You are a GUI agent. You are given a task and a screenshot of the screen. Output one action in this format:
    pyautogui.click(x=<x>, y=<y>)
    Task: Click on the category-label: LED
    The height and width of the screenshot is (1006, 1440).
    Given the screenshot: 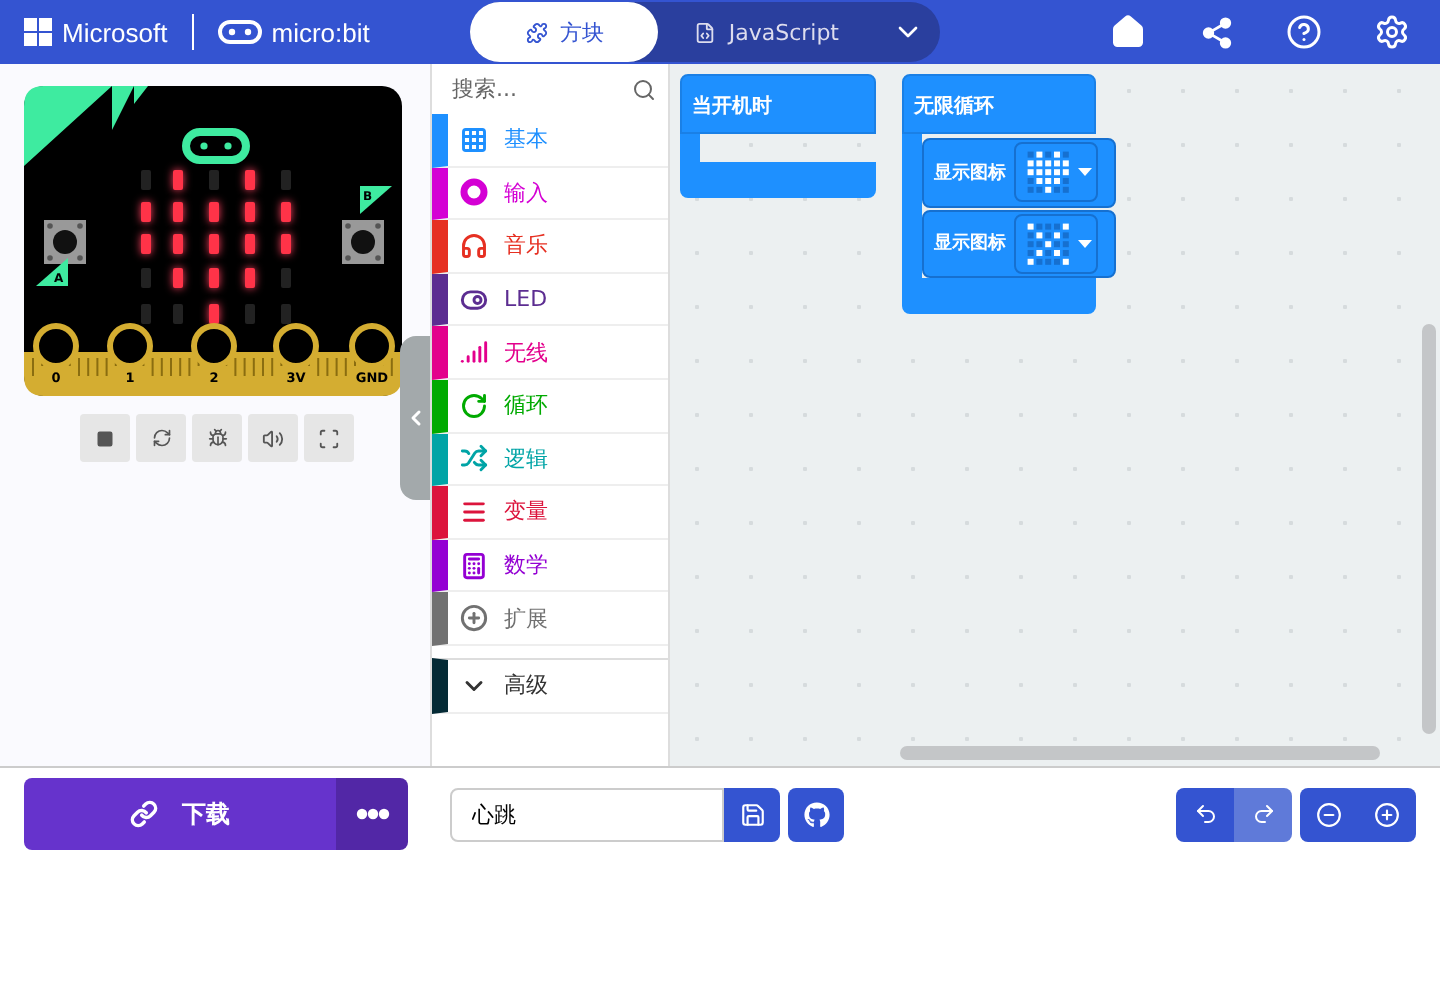 What is the action you would take?
    pyautogui.click(x=526, y=299)
    